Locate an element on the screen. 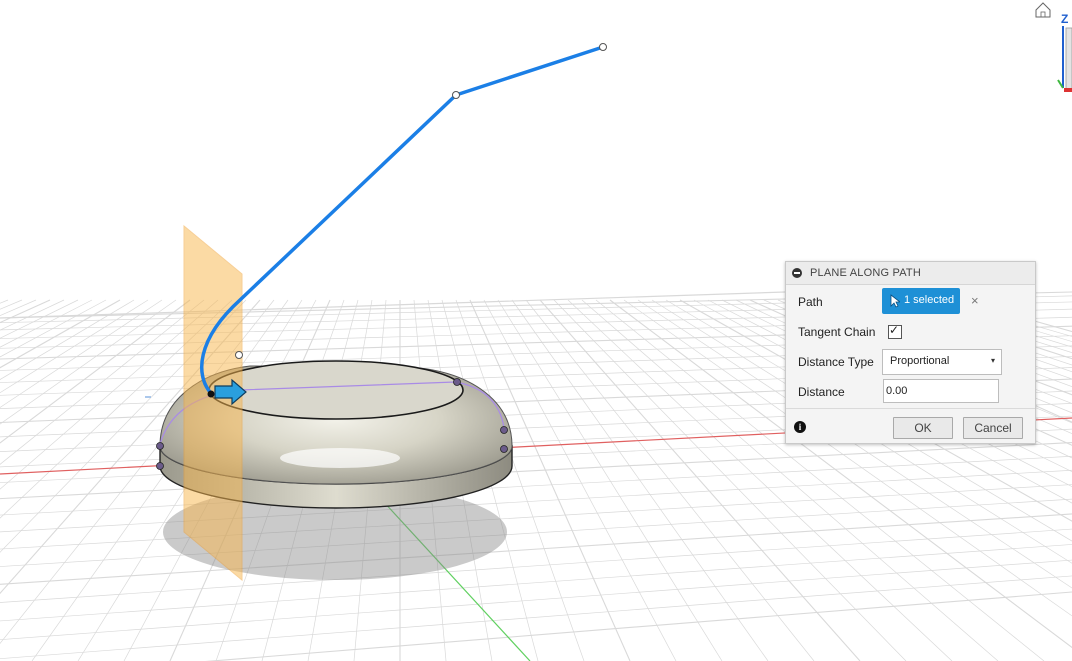  viewcube-z-label: Z is located at coordinates (1064, 19).